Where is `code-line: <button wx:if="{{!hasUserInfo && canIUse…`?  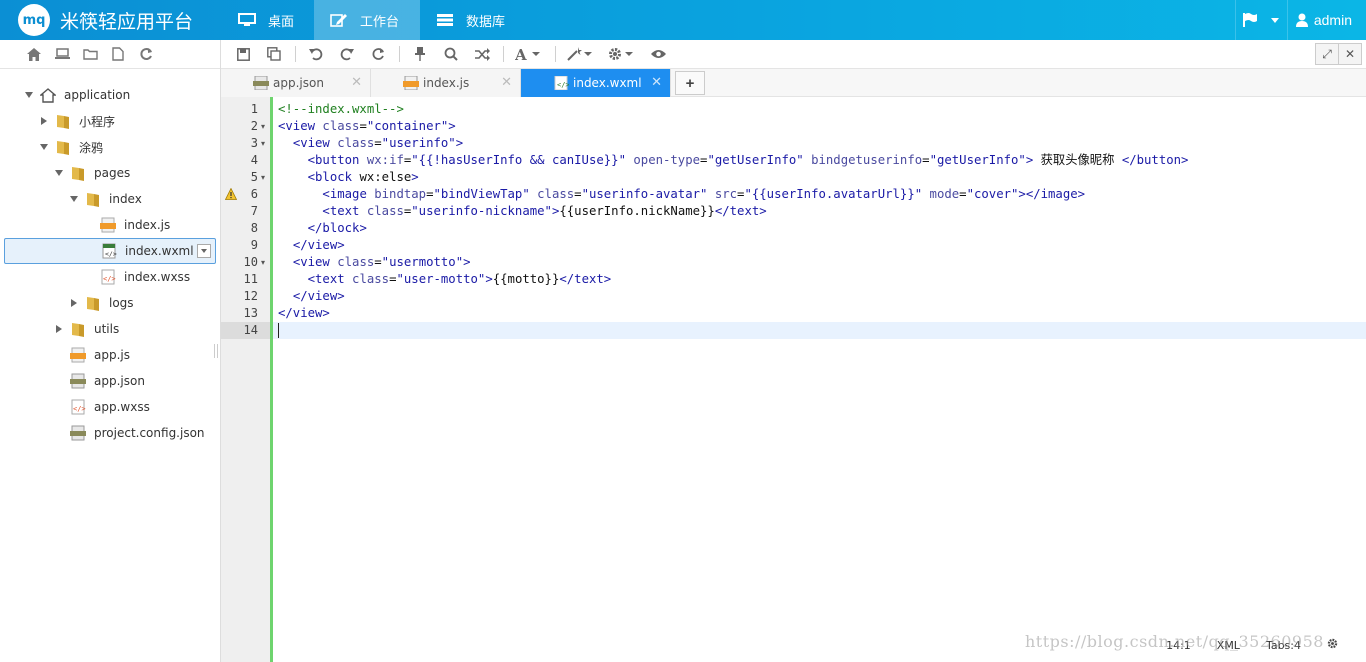 code-line: <button wx:if="{{!hasUserInfo && canIUse… is located at coordinates (733, 160).